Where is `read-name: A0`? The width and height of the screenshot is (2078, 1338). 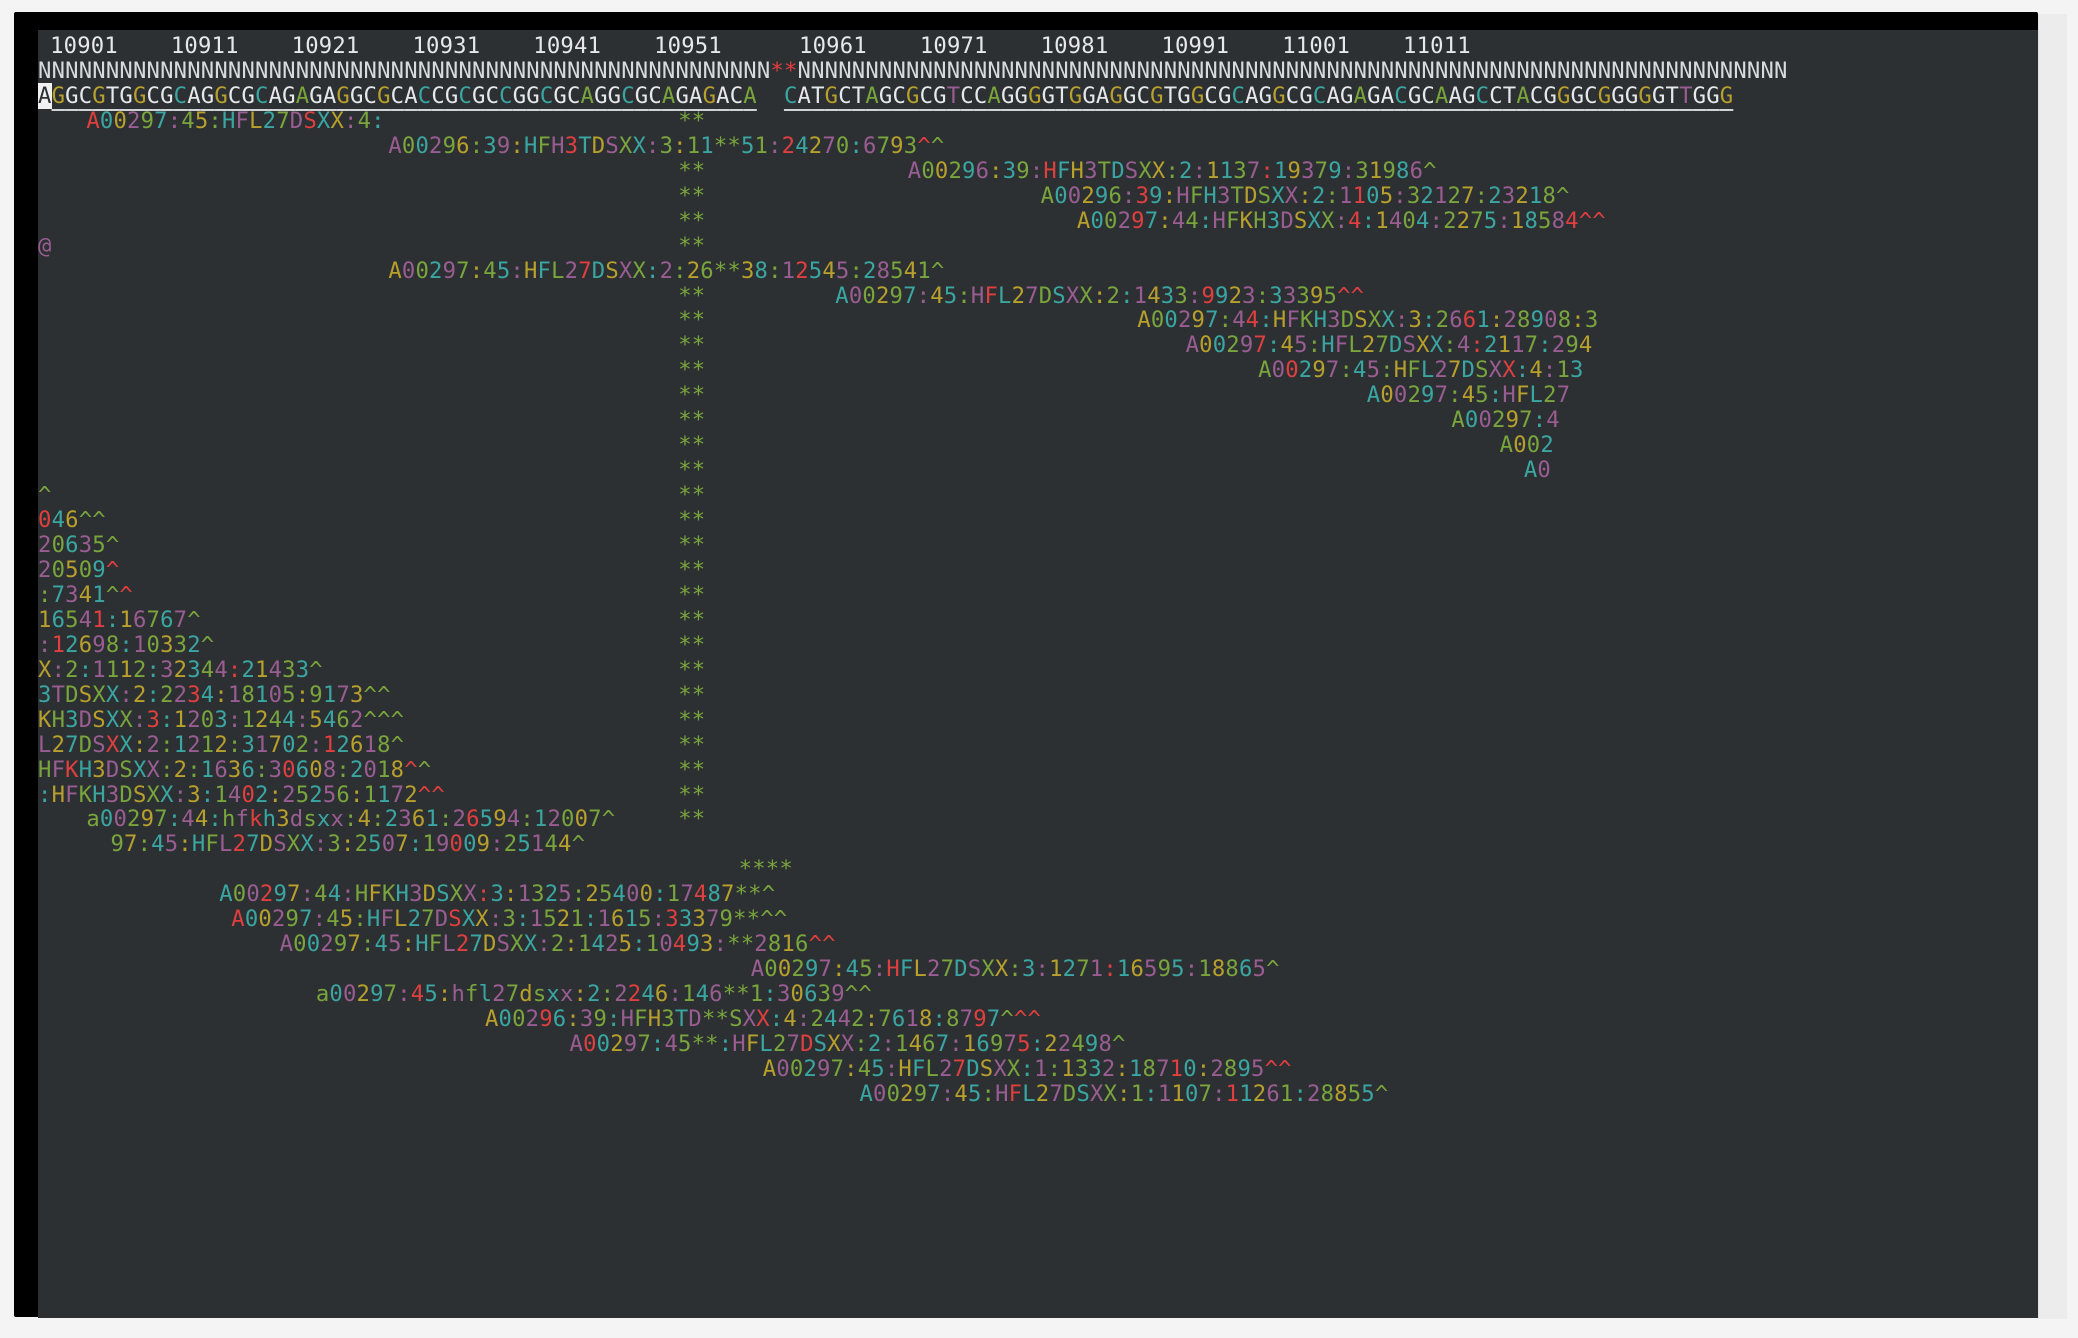
read-name: A0 is located at coordinates (1537, 470).